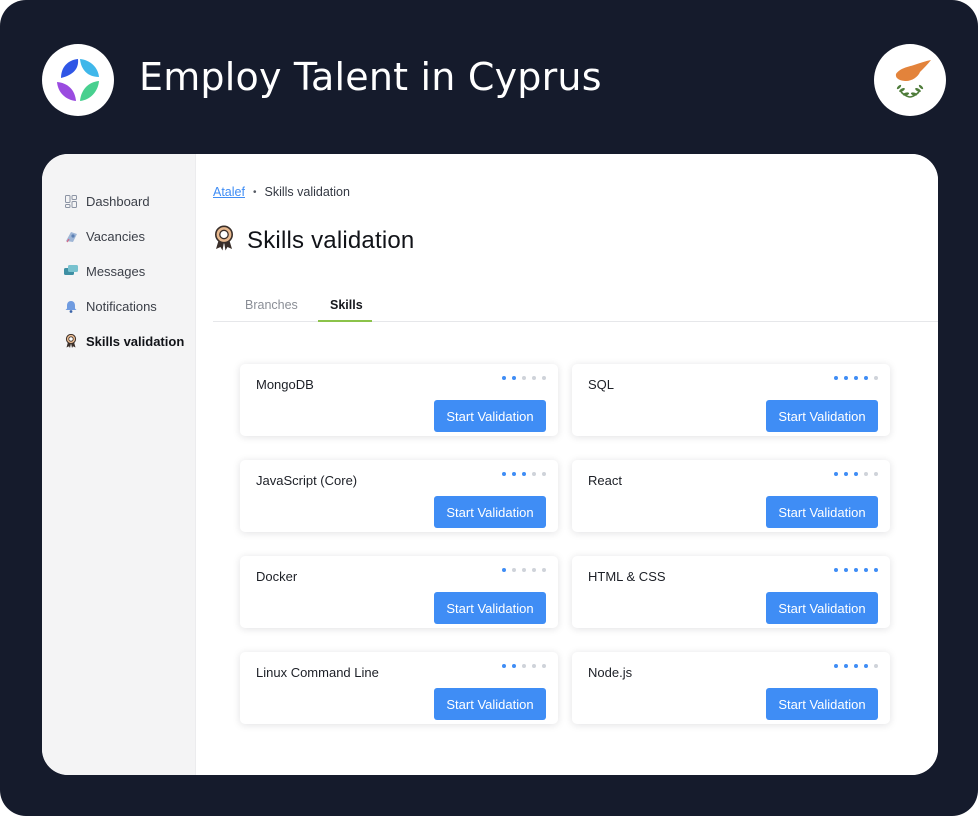 Image resolution: width=978 pixels, height=816 pixels. I want to click on sidebar-item-label: Skills validation, so click(135, 341).